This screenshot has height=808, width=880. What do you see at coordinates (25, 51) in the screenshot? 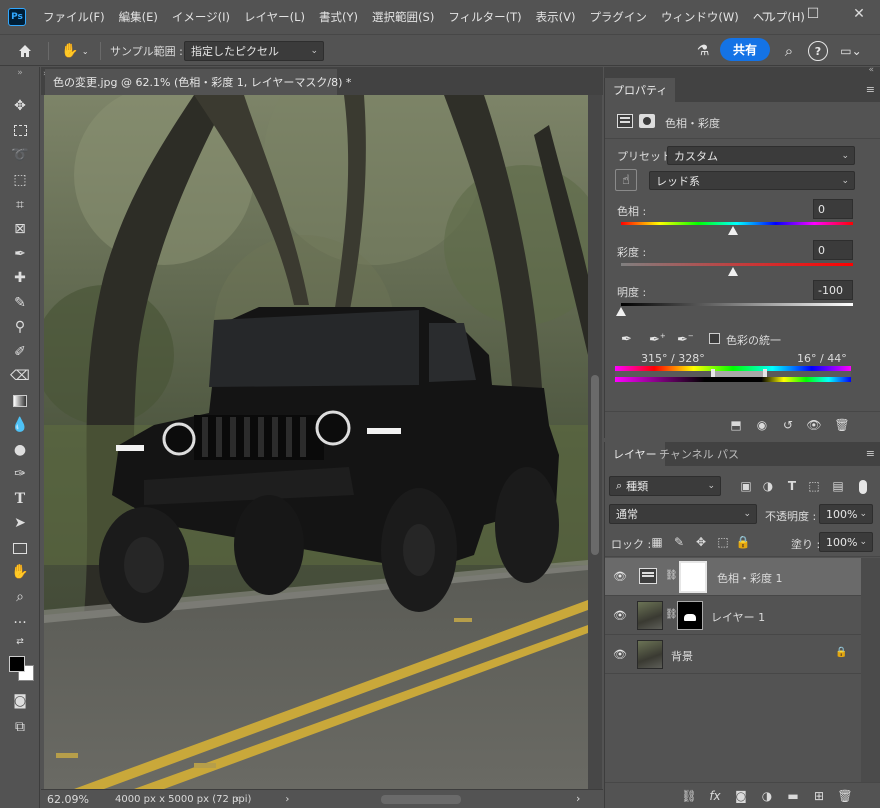
I see `home-icon` at bounding box center [25, 51].